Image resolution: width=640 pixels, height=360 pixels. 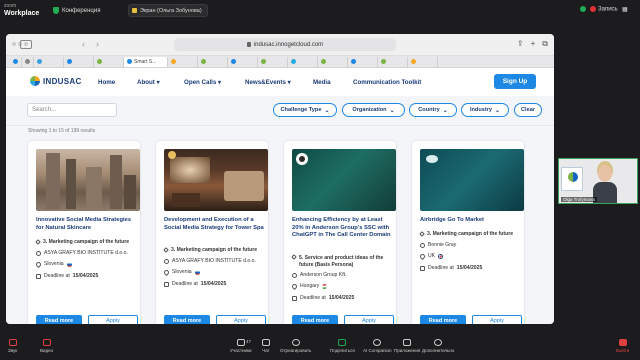 I want to click on view-options-icon: ▦, so click(x=625, y=9).